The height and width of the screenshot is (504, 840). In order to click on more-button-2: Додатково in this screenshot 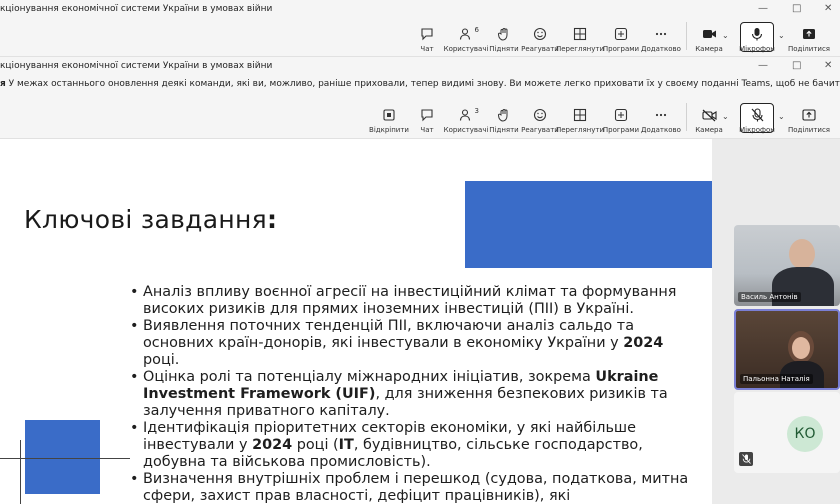, I will do `click(661, 120)`.